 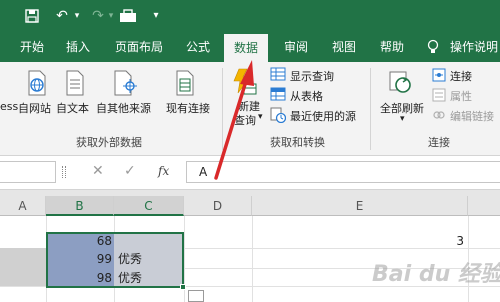 I want to click on show-queries-button: 显示查询, so click(x=312, y=76).